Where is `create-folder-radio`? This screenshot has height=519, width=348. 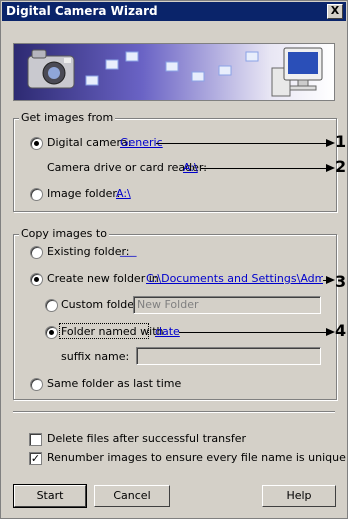
create-folder-radio is located at coordinates (36, 279).